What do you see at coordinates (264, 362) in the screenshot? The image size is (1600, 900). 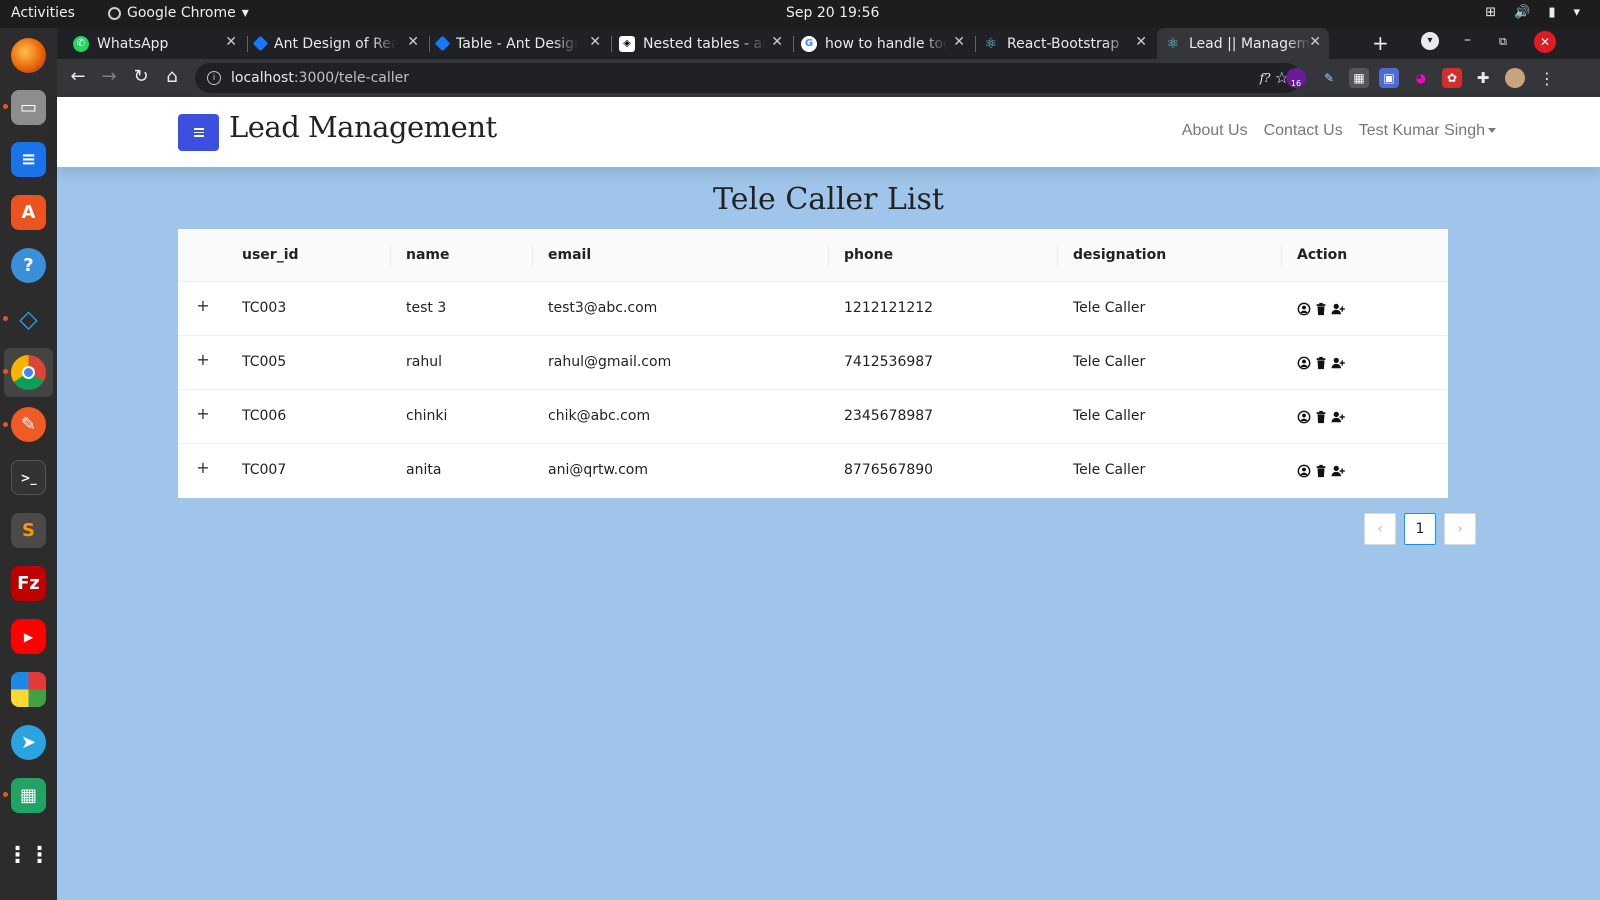 I see `cell-user-id: TC005` at bounding box center [264, 362].